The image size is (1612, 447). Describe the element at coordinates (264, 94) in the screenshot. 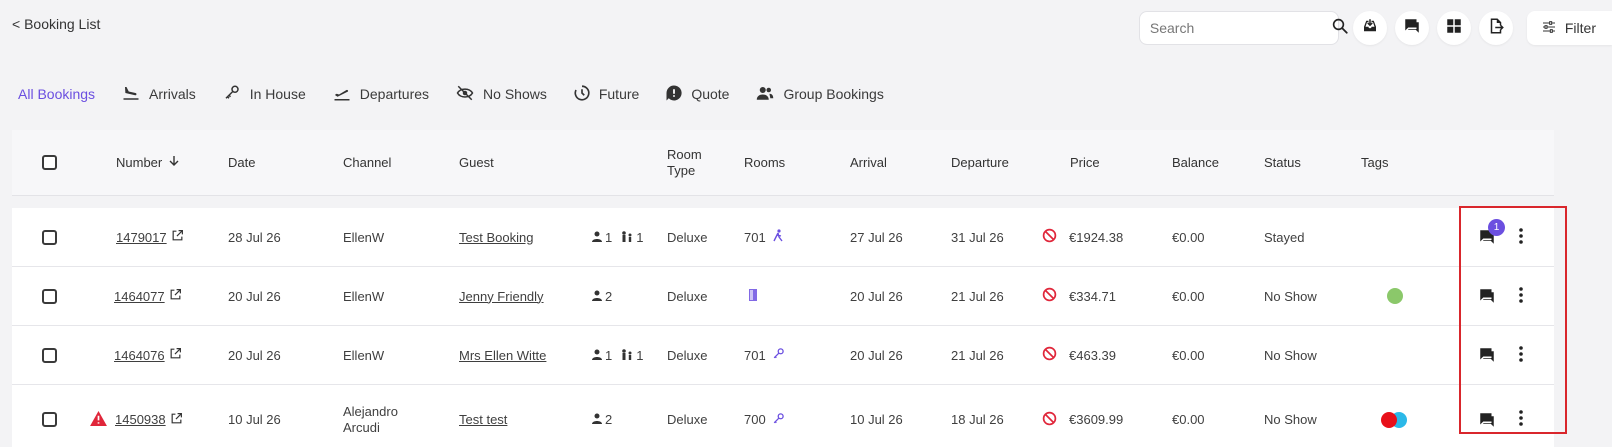

I see `tab-in-house: In House` at that location.